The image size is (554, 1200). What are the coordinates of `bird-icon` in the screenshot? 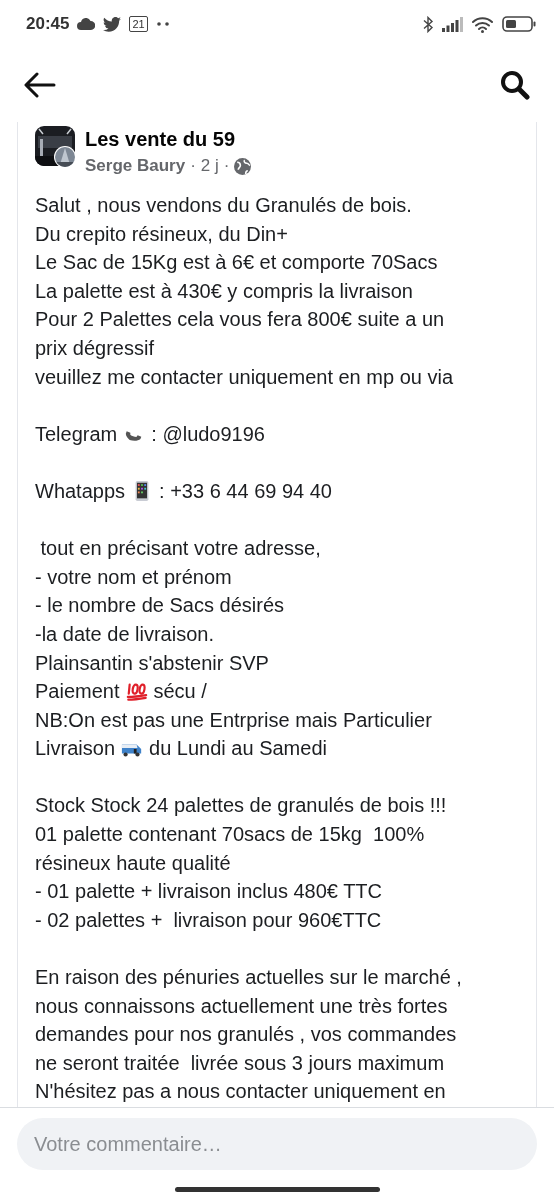 It's located at (112, 24).